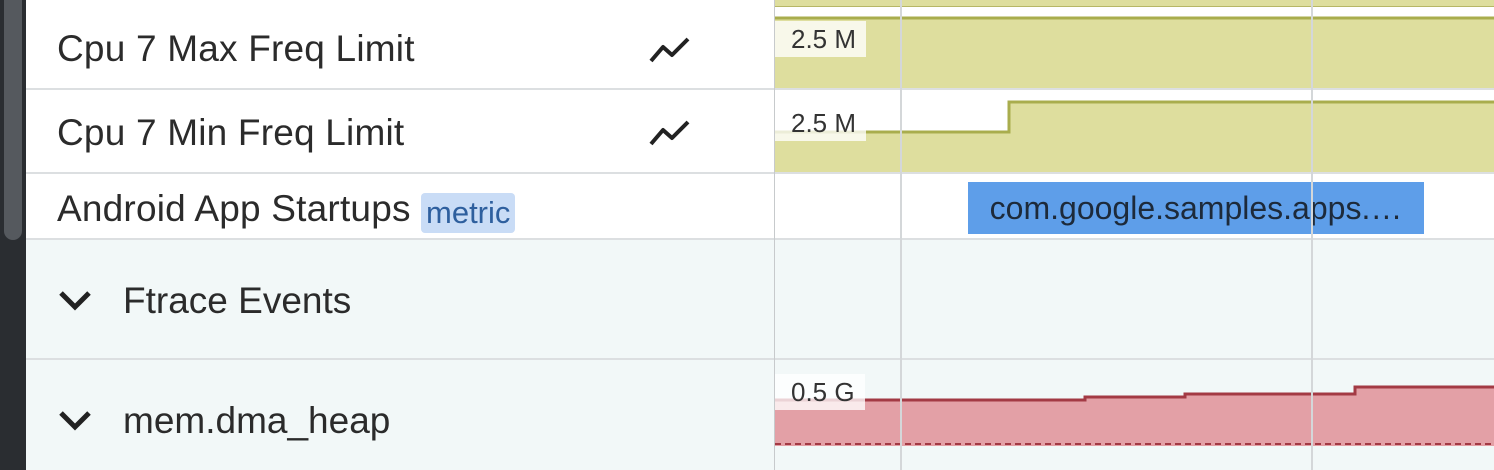  I want to click on group-header-ftrace-events: Ftrace Events, so click(400, 300).